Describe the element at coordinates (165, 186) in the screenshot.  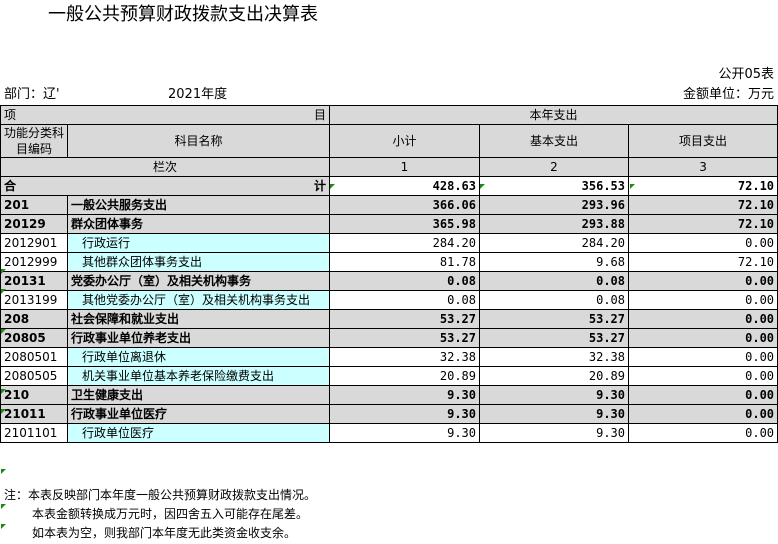
I see `total-label-cell: 合 计` at that location.